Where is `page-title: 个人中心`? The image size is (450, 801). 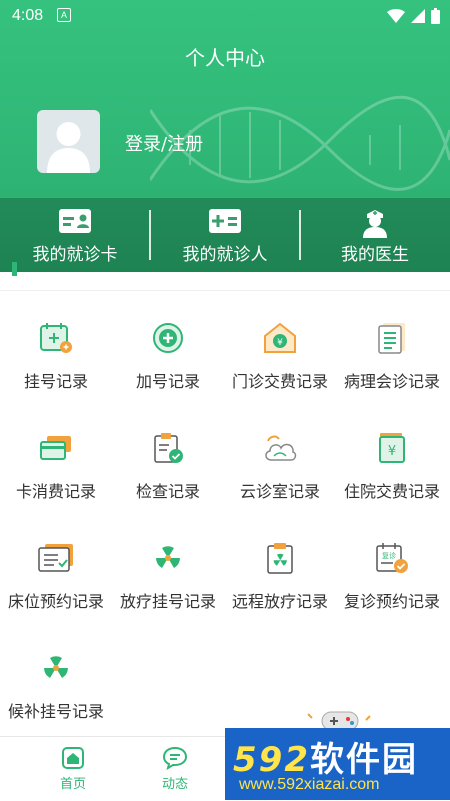
page-title: 个人中心 is located at coordinates (225, 58).